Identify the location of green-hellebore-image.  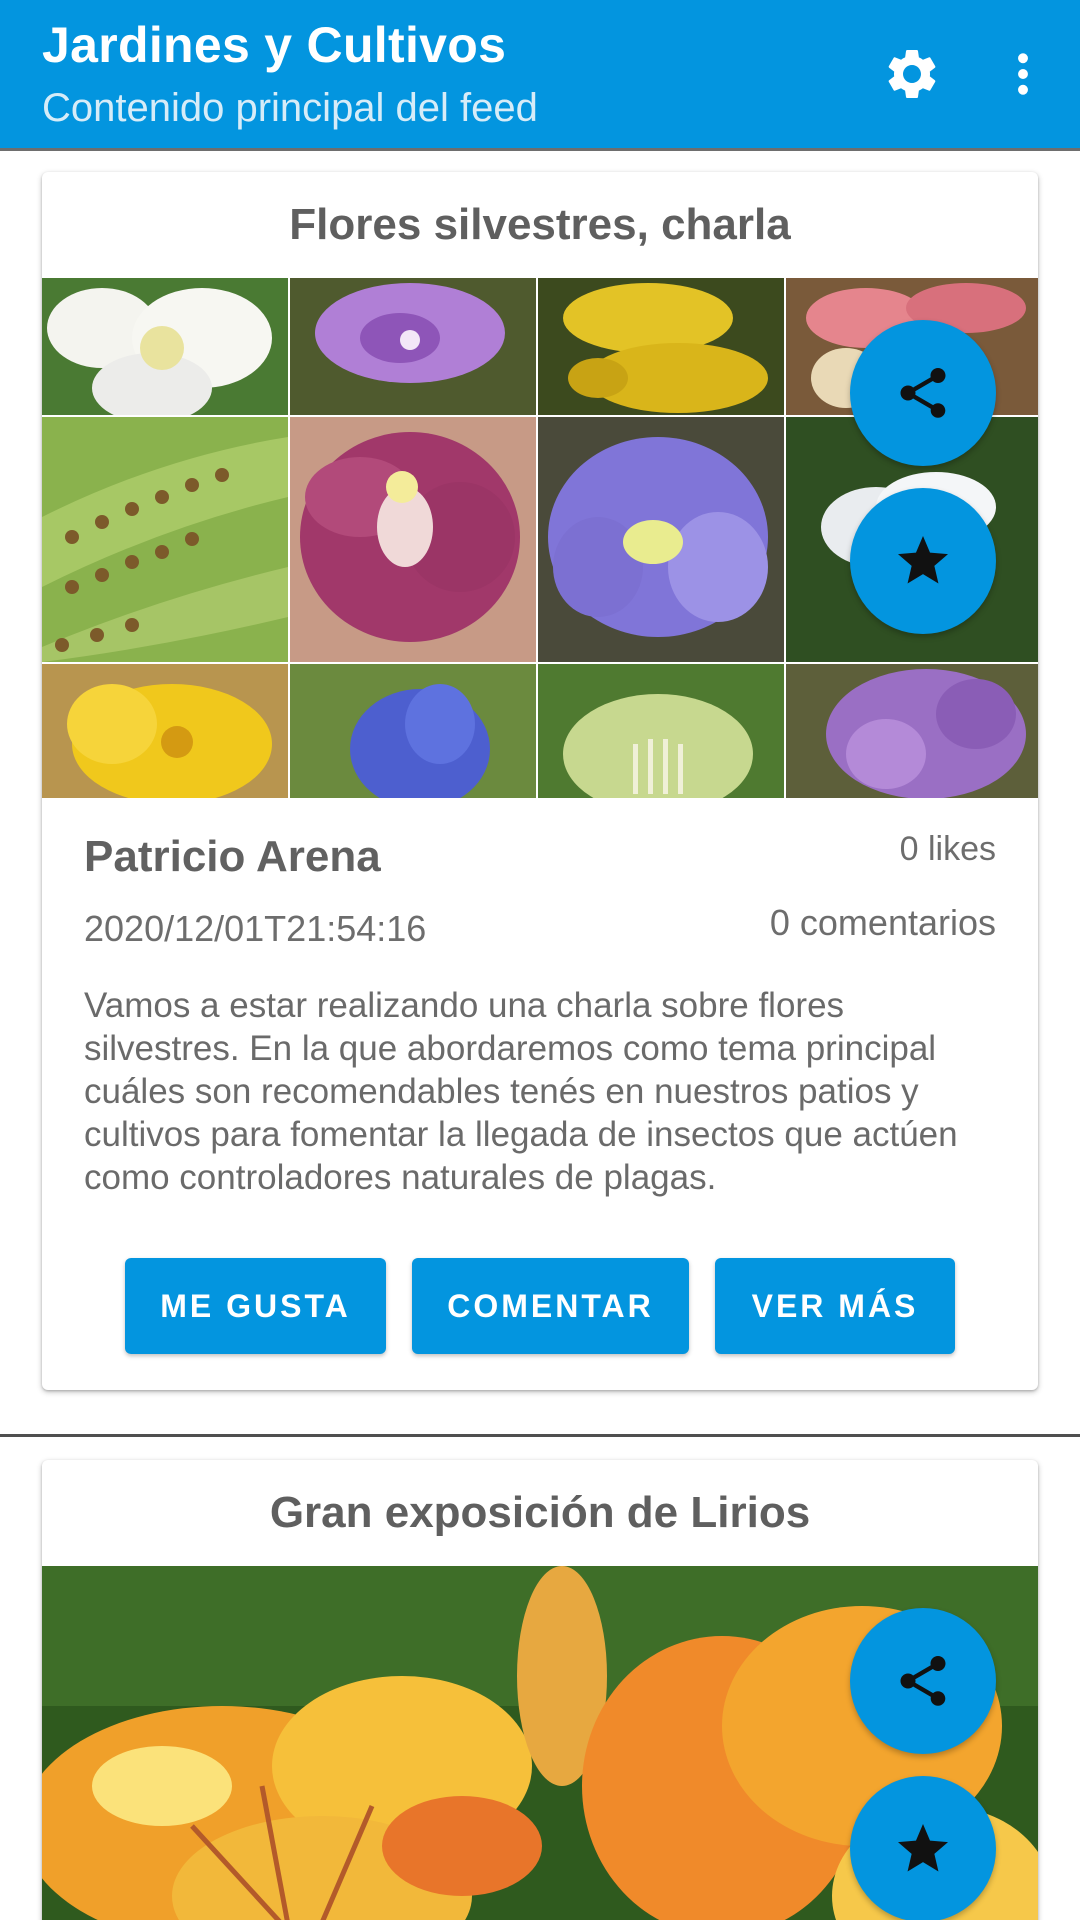
(661, 731).